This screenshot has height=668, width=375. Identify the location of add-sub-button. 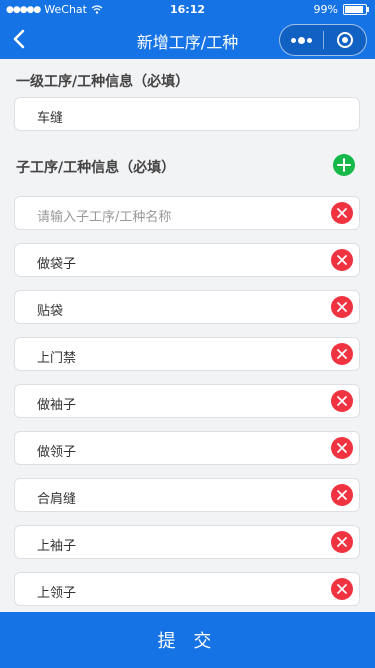
(344, 165).